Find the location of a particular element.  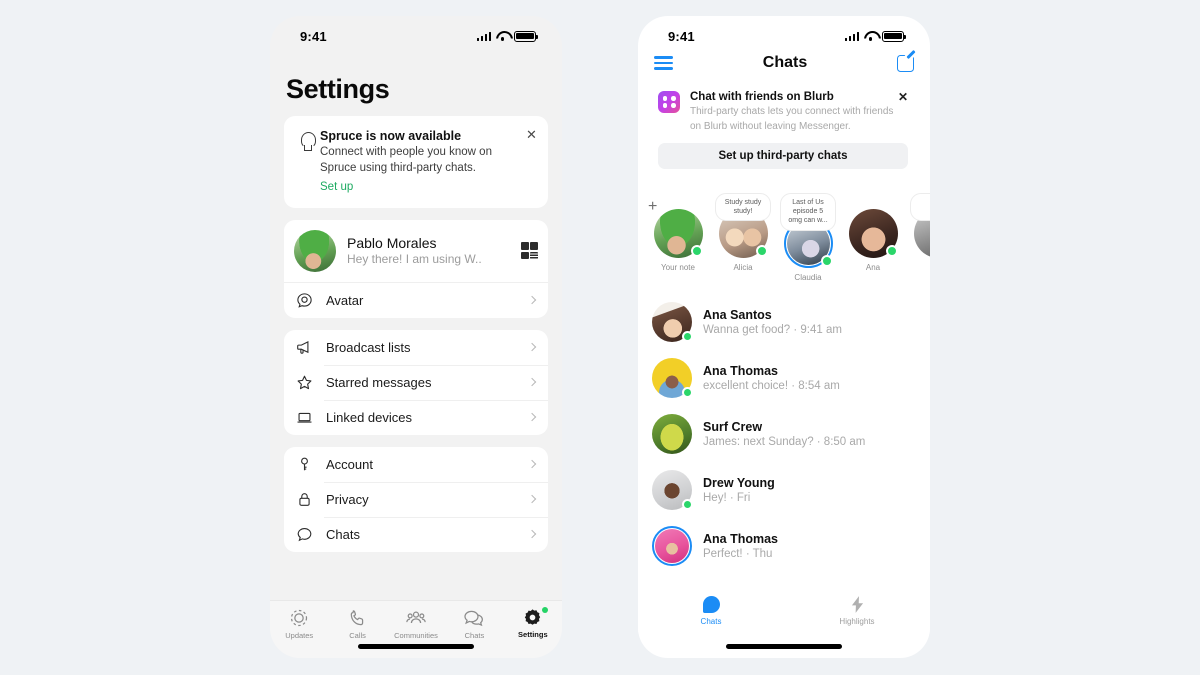

profile-row: Pablo Morales Hey there! I am using W.. is located at coordinates (416, 251).